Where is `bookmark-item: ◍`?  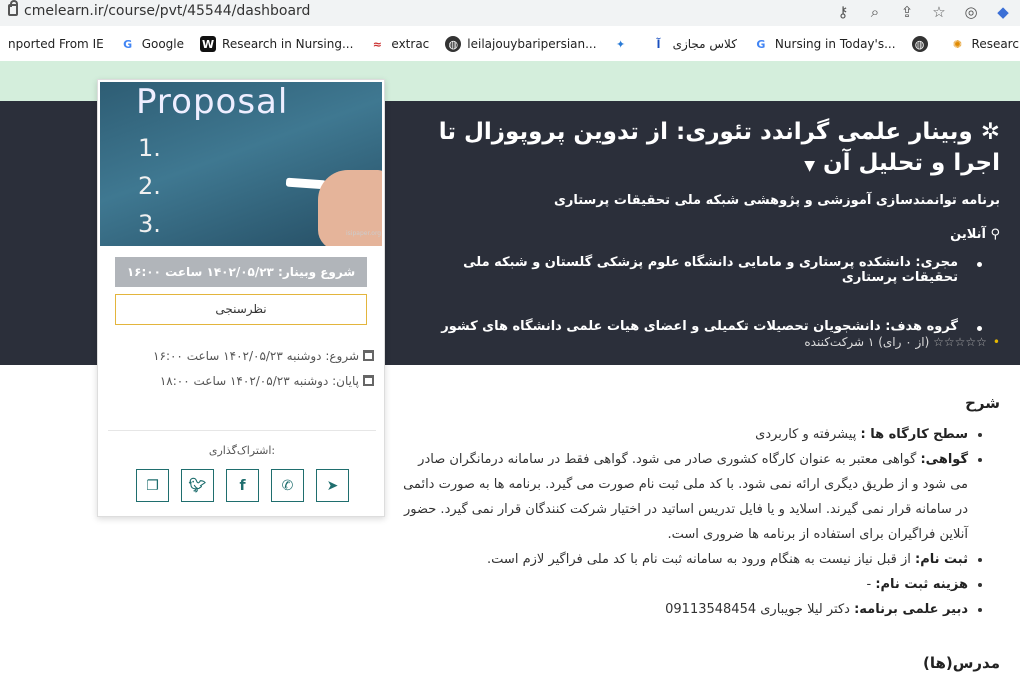 bookmark-item: ◍ is located at coordinates (923, 44).